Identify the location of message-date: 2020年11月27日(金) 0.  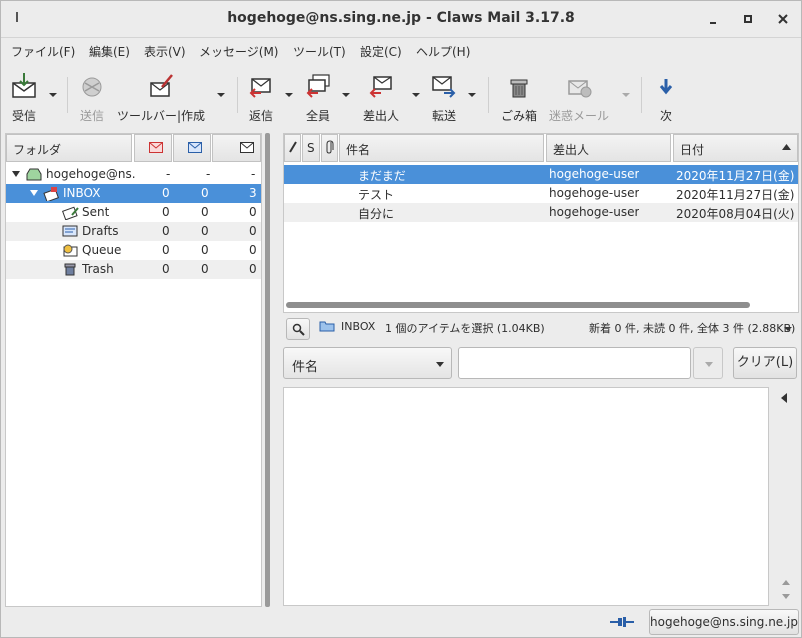
(737, 195).